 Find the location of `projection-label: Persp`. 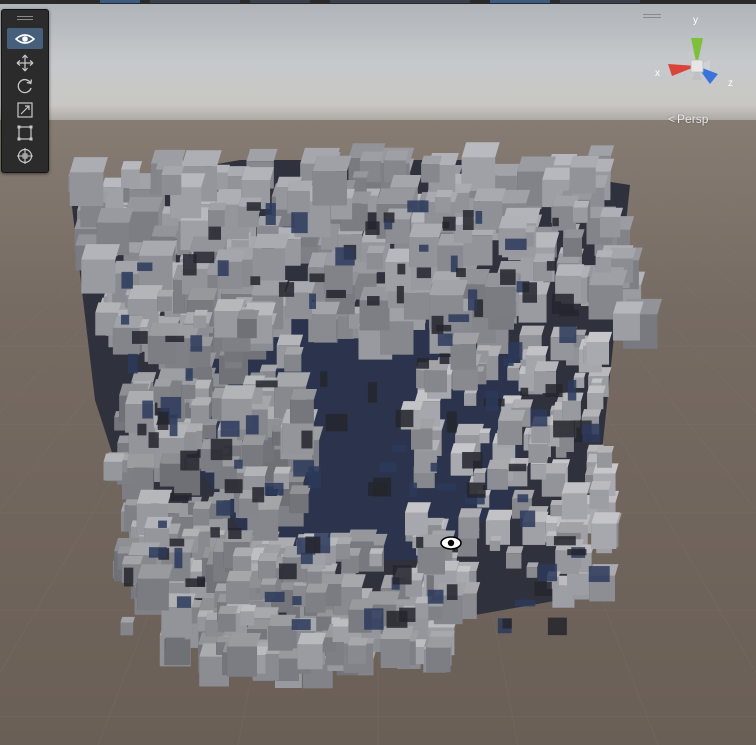

projection-label: Persp is located at coordinates (693, 119).